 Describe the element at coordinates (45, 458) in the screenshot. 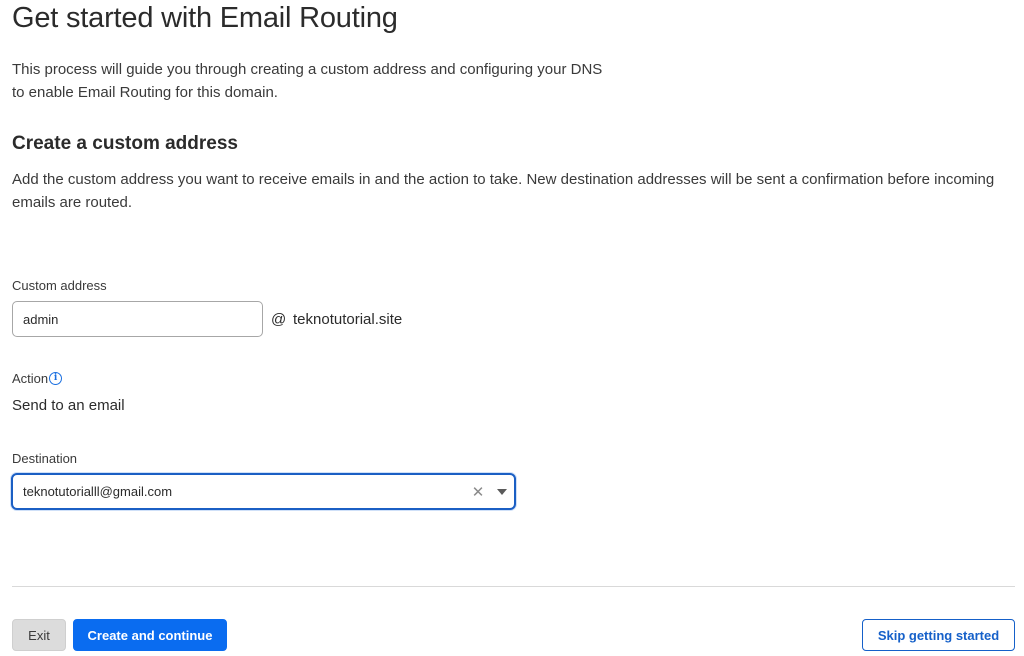

I see `destination-label: Destination` at that location.